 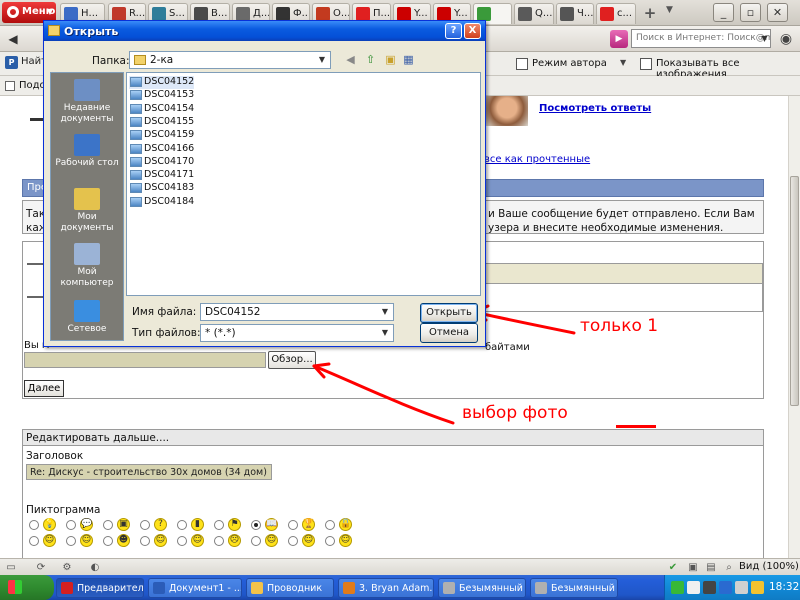 I want to click on help-button: ?, so click(x=453, y=31).